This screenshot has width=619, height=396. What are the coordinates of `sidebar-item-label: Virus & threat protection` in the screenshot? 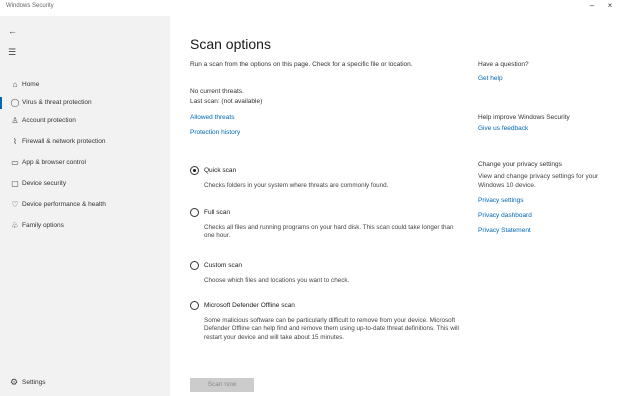 It's located at (57, 102).